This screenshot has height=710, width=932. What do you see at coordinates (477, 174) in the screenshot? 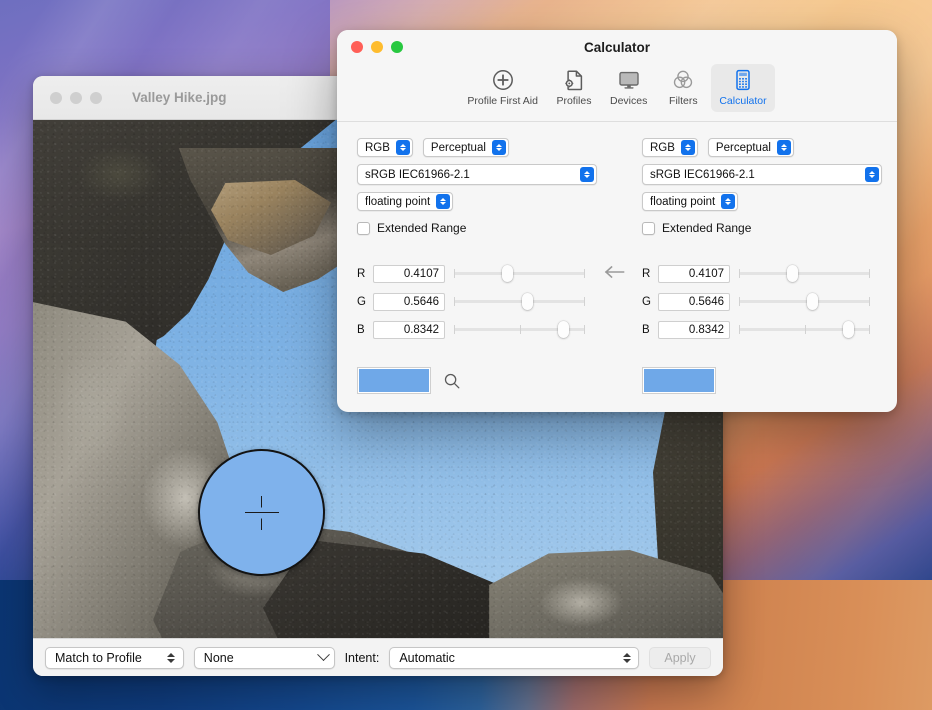
I see `left-profile-popup: sRGB IEC61966-2.1` at bounding box center [477, 174].